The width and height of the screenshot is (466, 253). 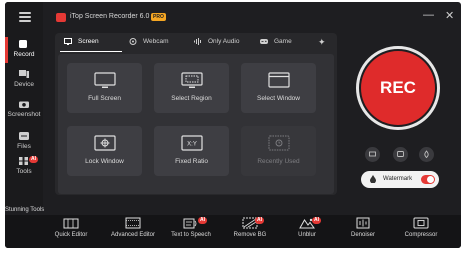 I want to click on app-title: iTop Screen Recorder 6.0, so click(x=110, y=16).